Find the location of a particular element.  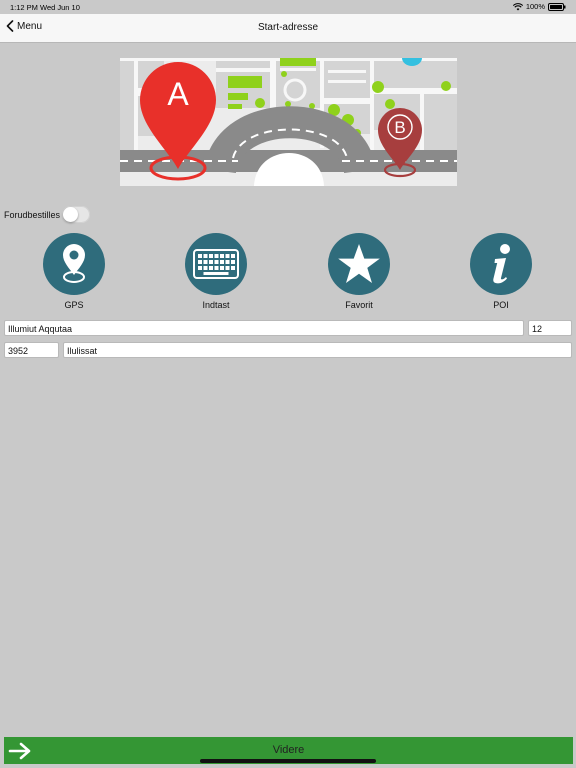

route-illustration: A B is located at coordinates (288, 122).